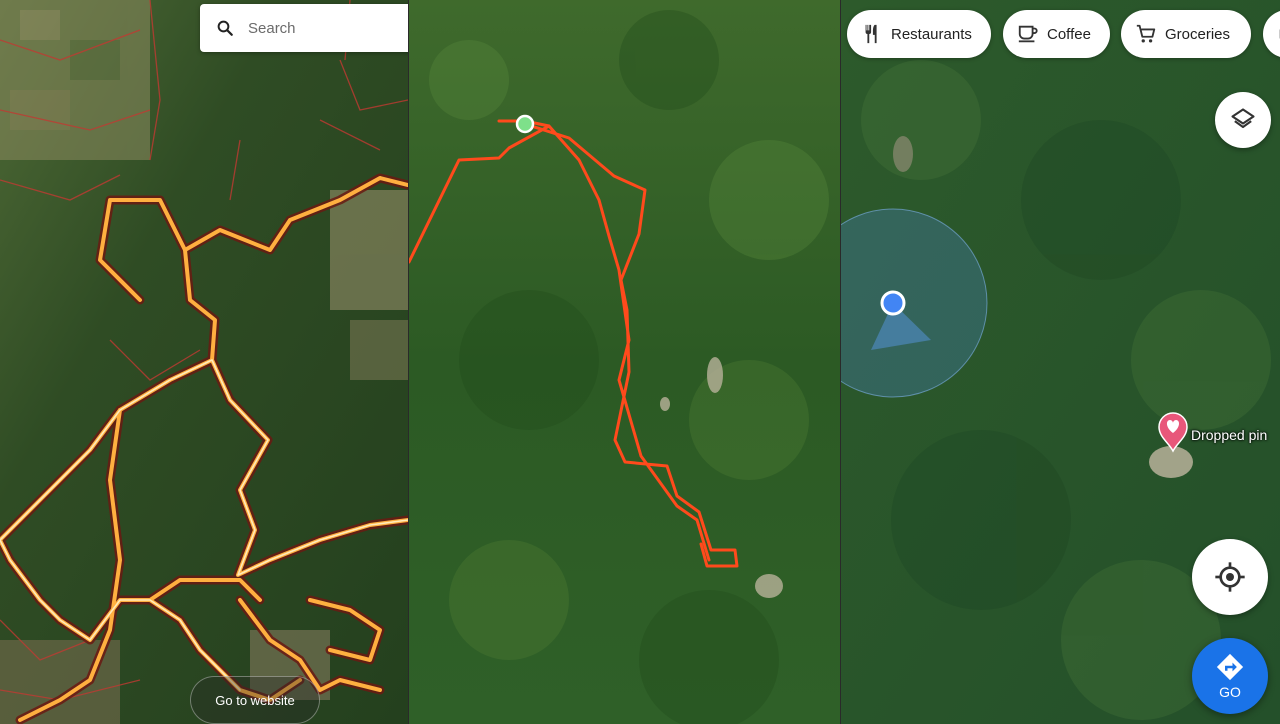  What do you see at coordinates (931, 34) in the screenshot?
I see `chip-restaurants-label: Restaurants` at bounding box center [931, 34].